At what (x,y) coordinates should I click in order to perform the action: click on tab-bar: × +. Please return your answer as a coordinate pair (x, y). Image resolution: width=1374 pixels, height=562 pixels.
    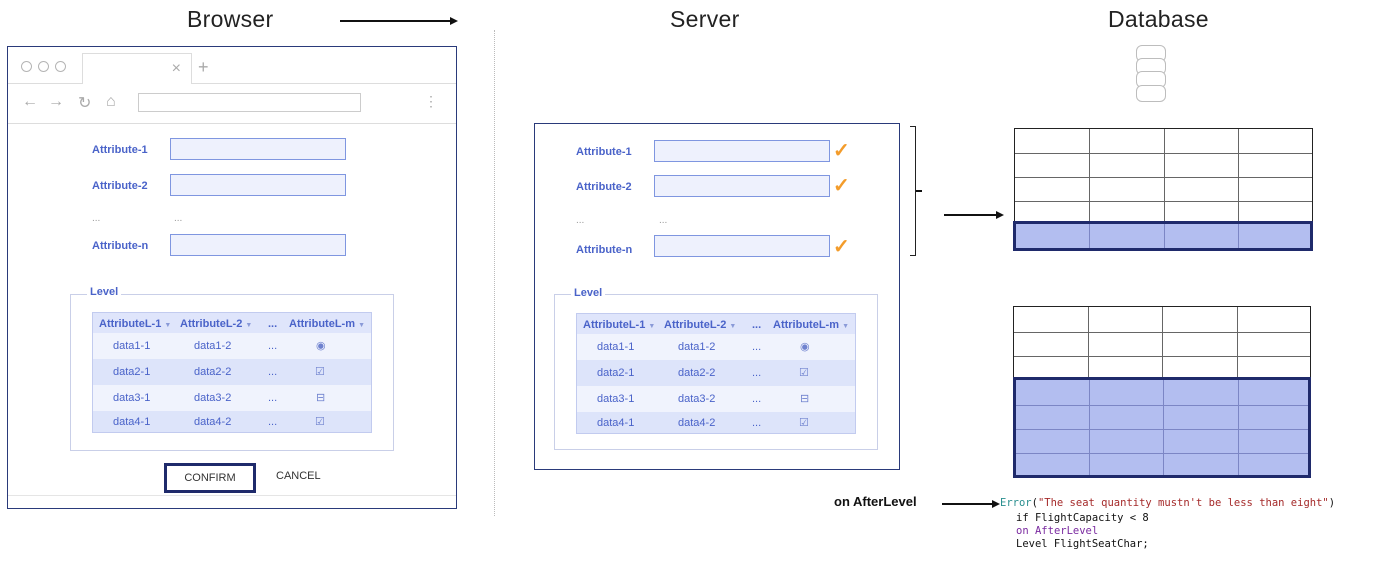
    Looking at the image, I should click on (232, 65).